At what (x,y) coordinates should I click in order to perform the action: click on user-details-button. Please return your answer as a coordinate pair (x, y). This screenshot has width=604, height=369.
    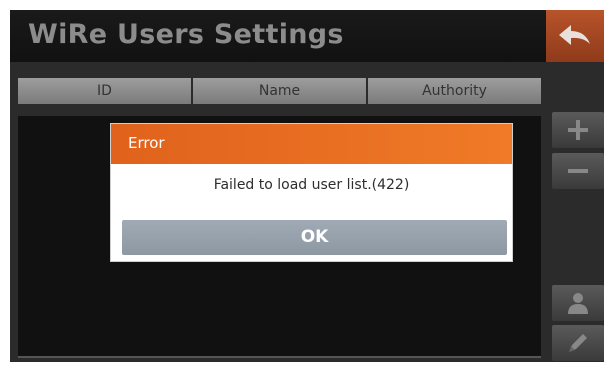
    Looking at the image, I should click on (578, 303).